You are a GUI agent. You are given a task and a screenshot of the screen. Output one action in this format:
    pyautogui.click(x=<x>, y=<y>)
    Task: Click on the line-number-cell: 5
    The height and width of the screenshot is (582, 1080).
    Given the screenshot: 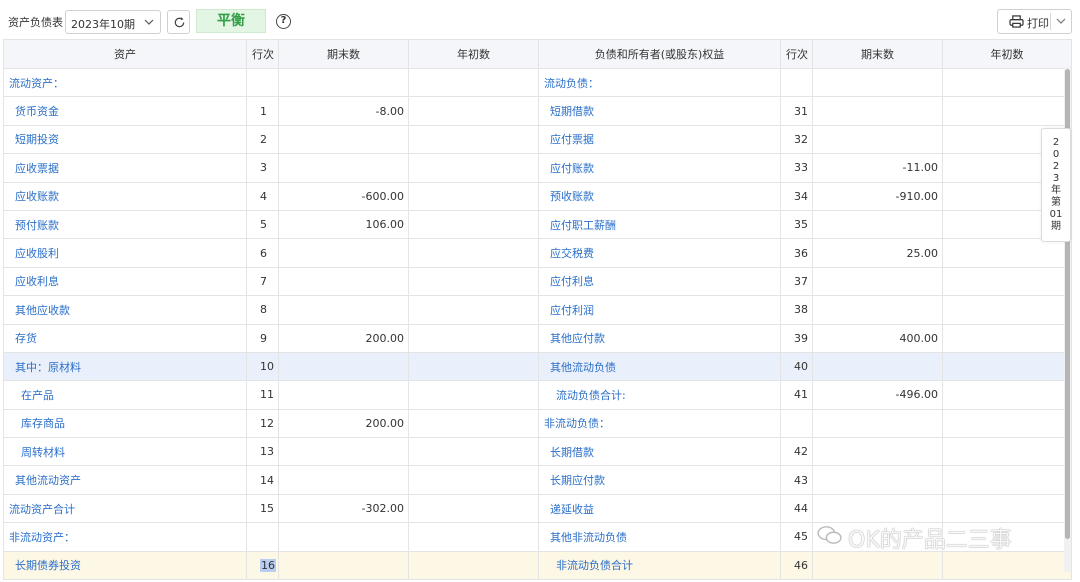 What is the action you would take?
    pyautogui.click(x=262, y=224)
    